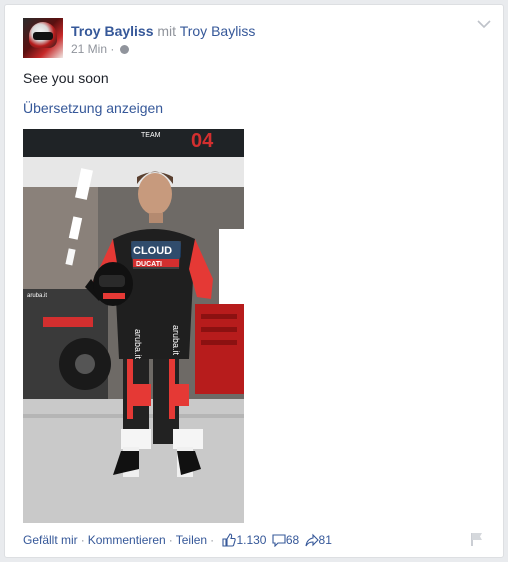 The image size is (508, 562). Describe the element at coordinates (66, 78) in the screenshot. I see `post-text: See you soon` at that location.